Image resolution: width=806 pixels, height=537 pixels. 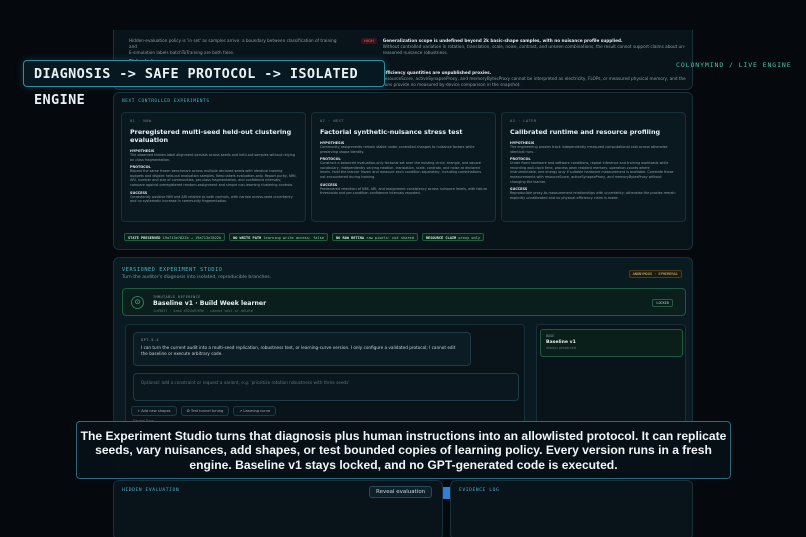 I want to click on resource-claim-pill: RESOURCE CLAIM proxy only, so click(x=452, y=237).